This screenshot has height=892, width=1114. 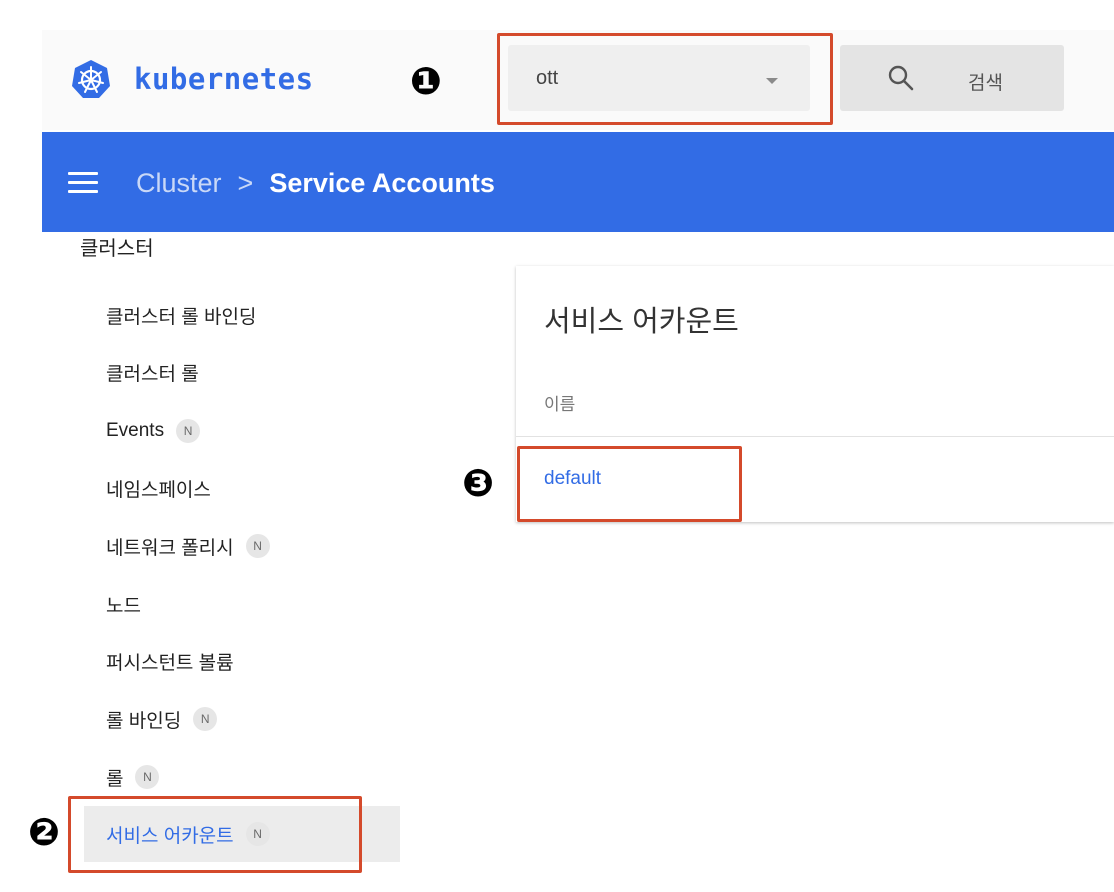 I want to click on search-box: 검색, so click(x=952, y=78).